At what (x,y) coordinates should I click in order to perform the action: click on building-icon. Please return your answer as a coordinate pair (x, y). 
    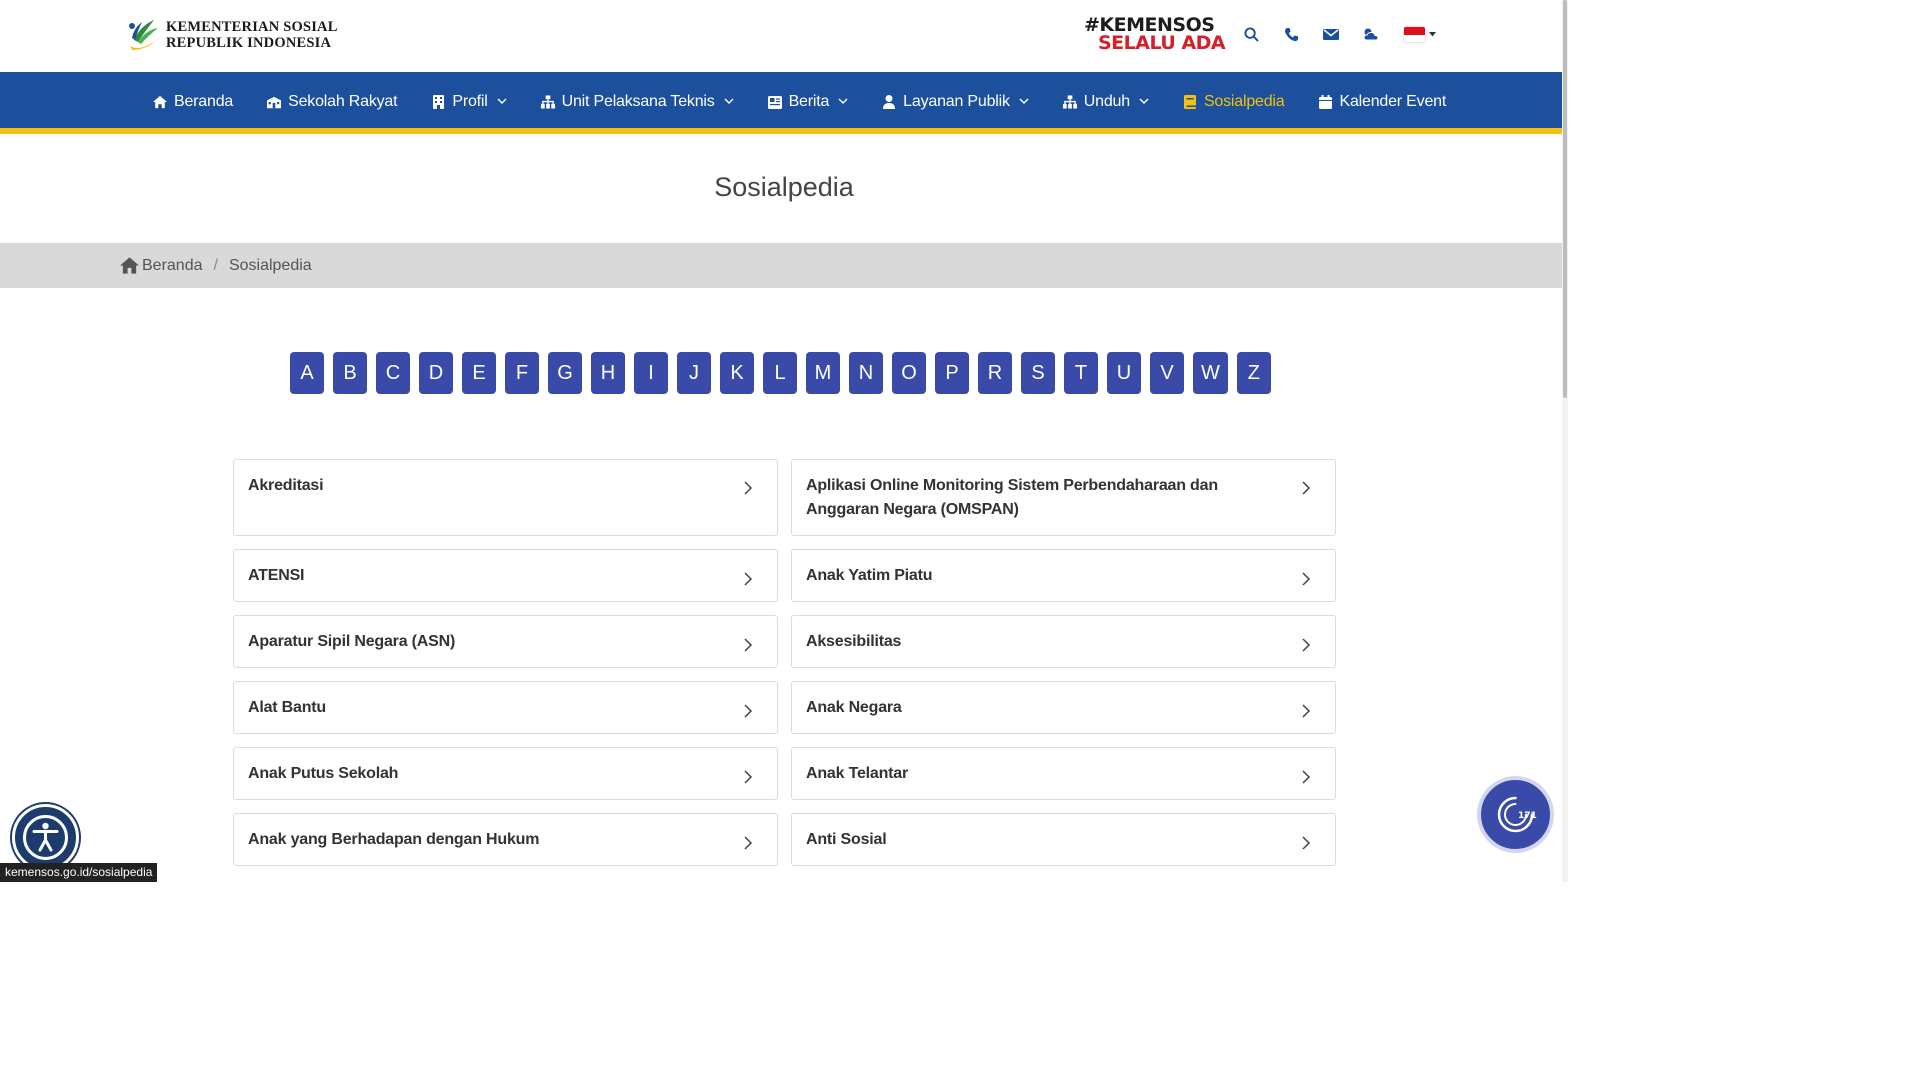
    Looking at the image, I should click on (438, 102).